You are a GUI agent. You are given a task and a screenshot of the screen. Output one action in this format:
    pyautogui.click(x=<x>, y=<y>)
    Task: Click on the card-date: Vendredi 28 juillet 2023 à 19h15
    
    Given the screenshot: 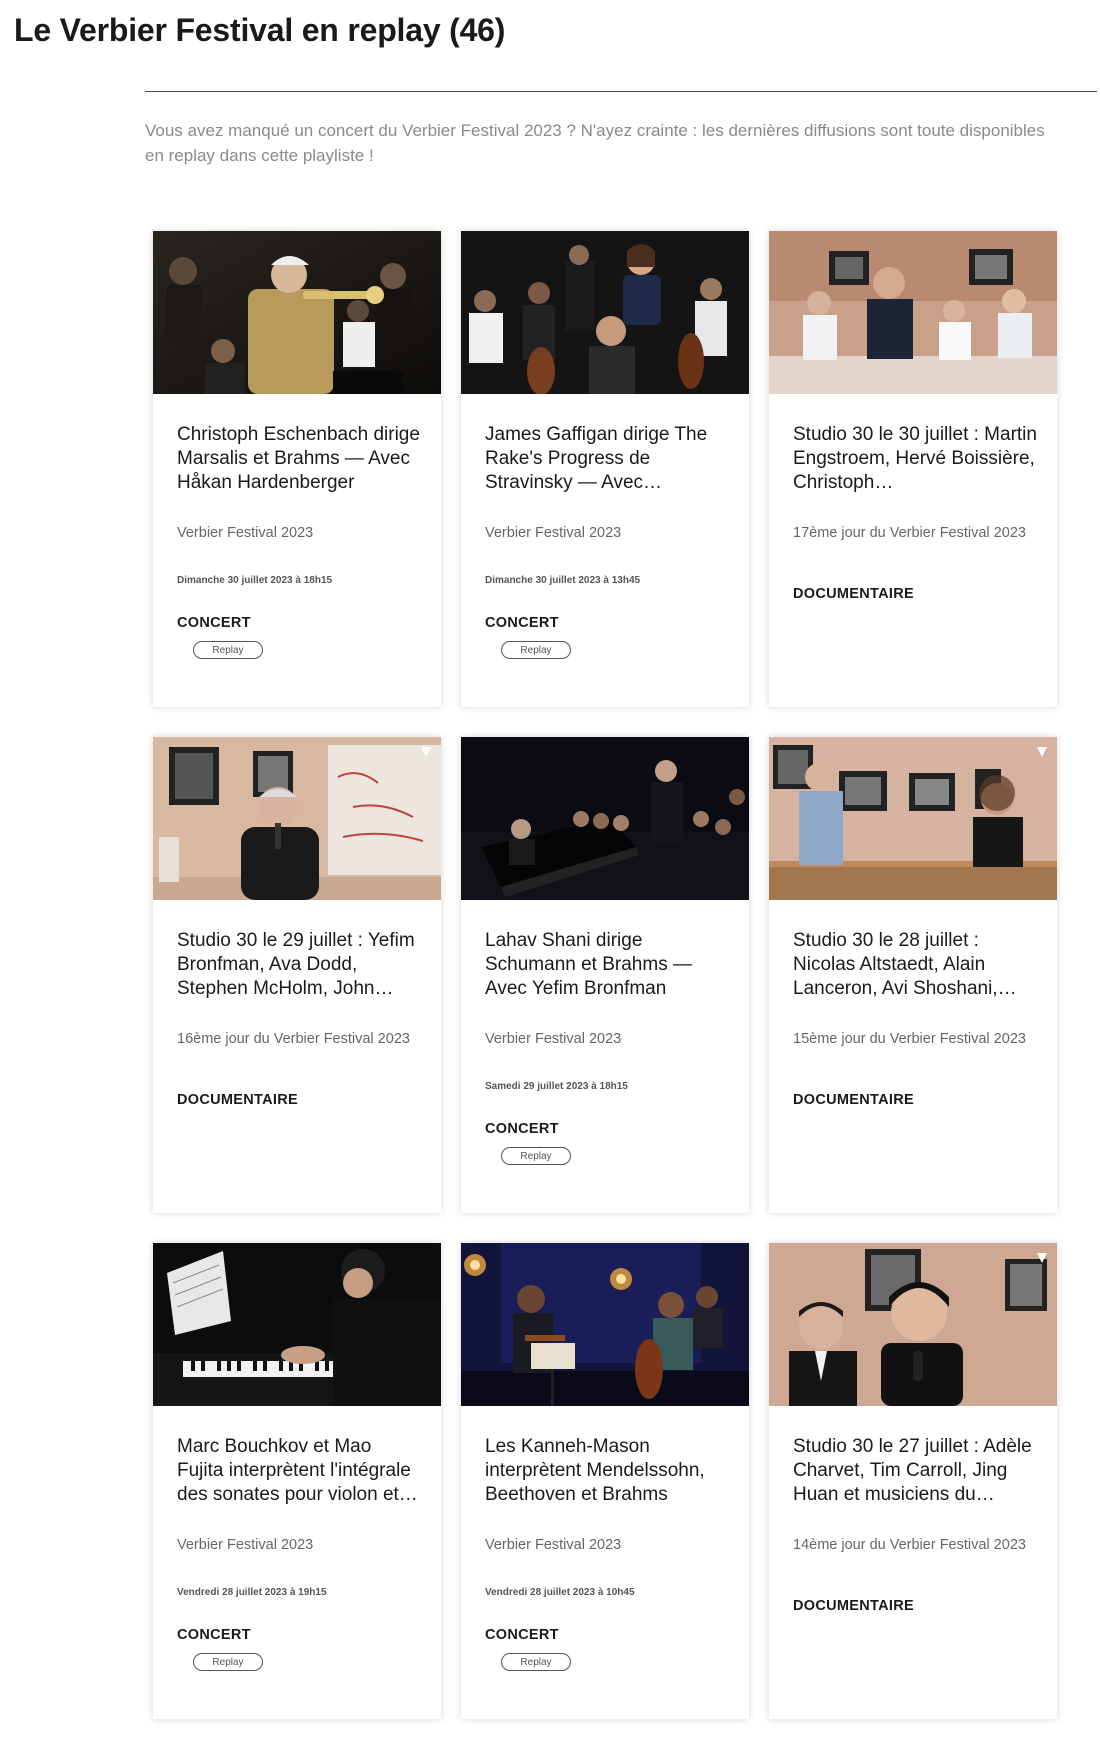 What is the action you would take?
    pyautogui.click(x=252, y=1592)
    